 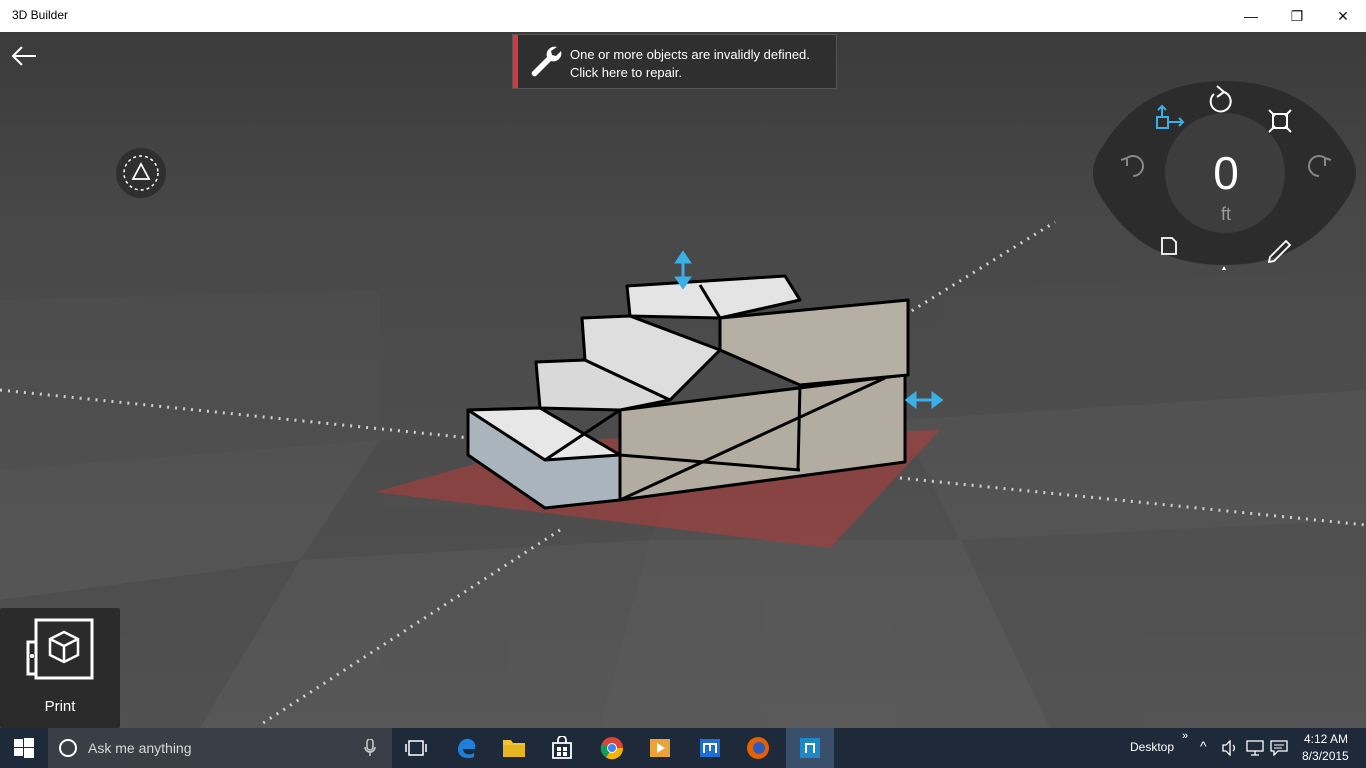 I want to click on close-icon: ✕, so click(x=1343, y=15).